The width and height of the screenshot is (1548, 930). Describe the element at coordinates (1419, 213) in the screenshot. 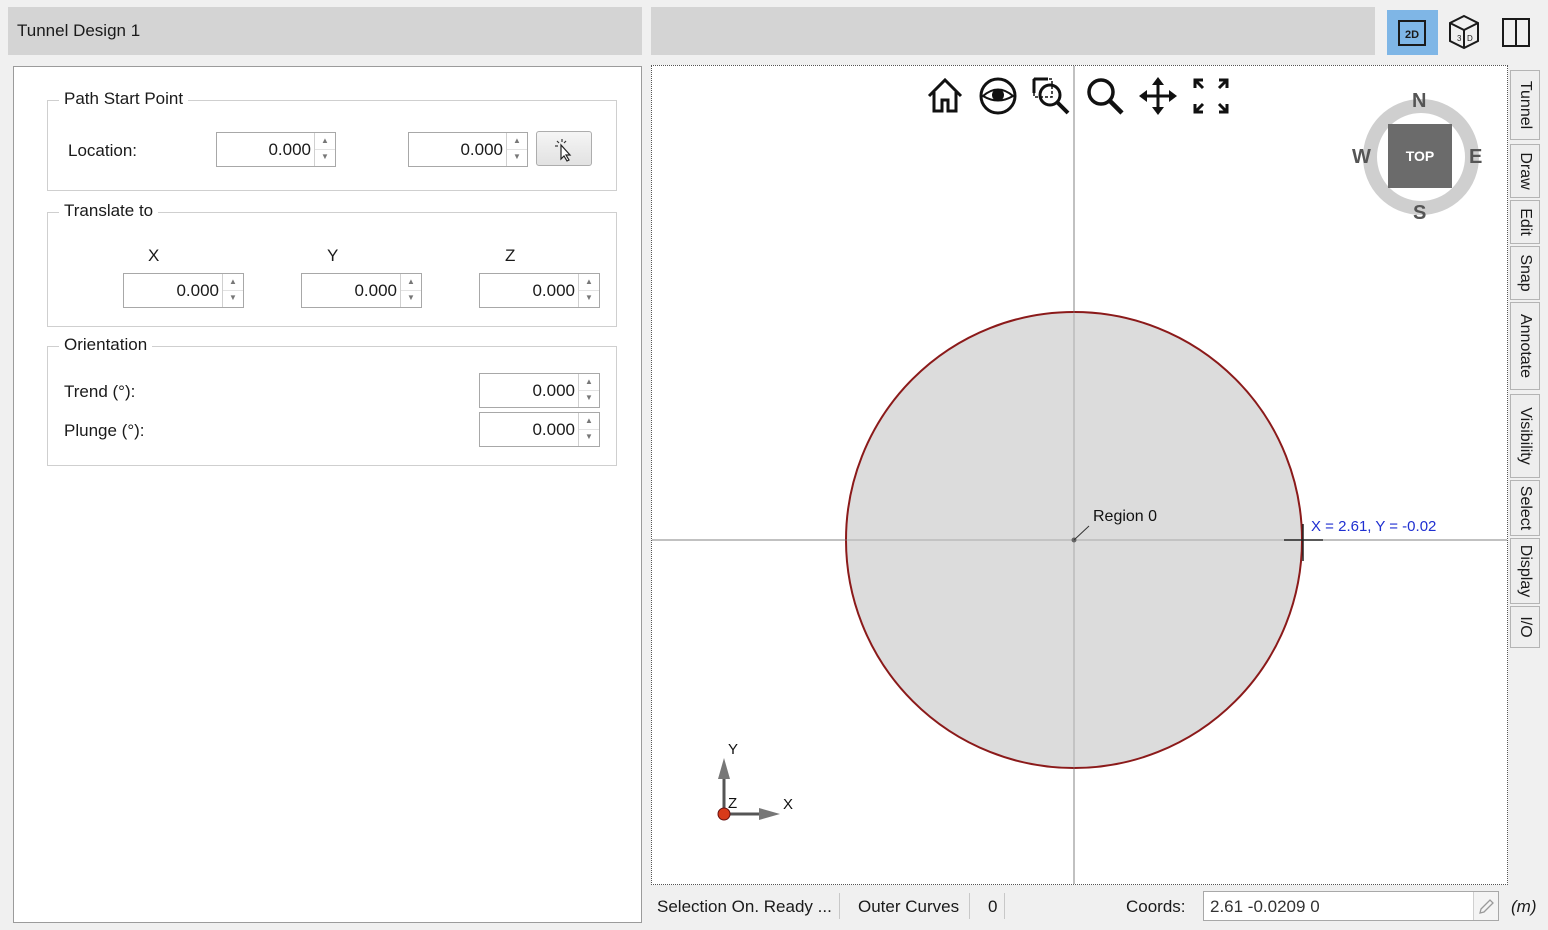

I see `compass-south-label: S` at that location.